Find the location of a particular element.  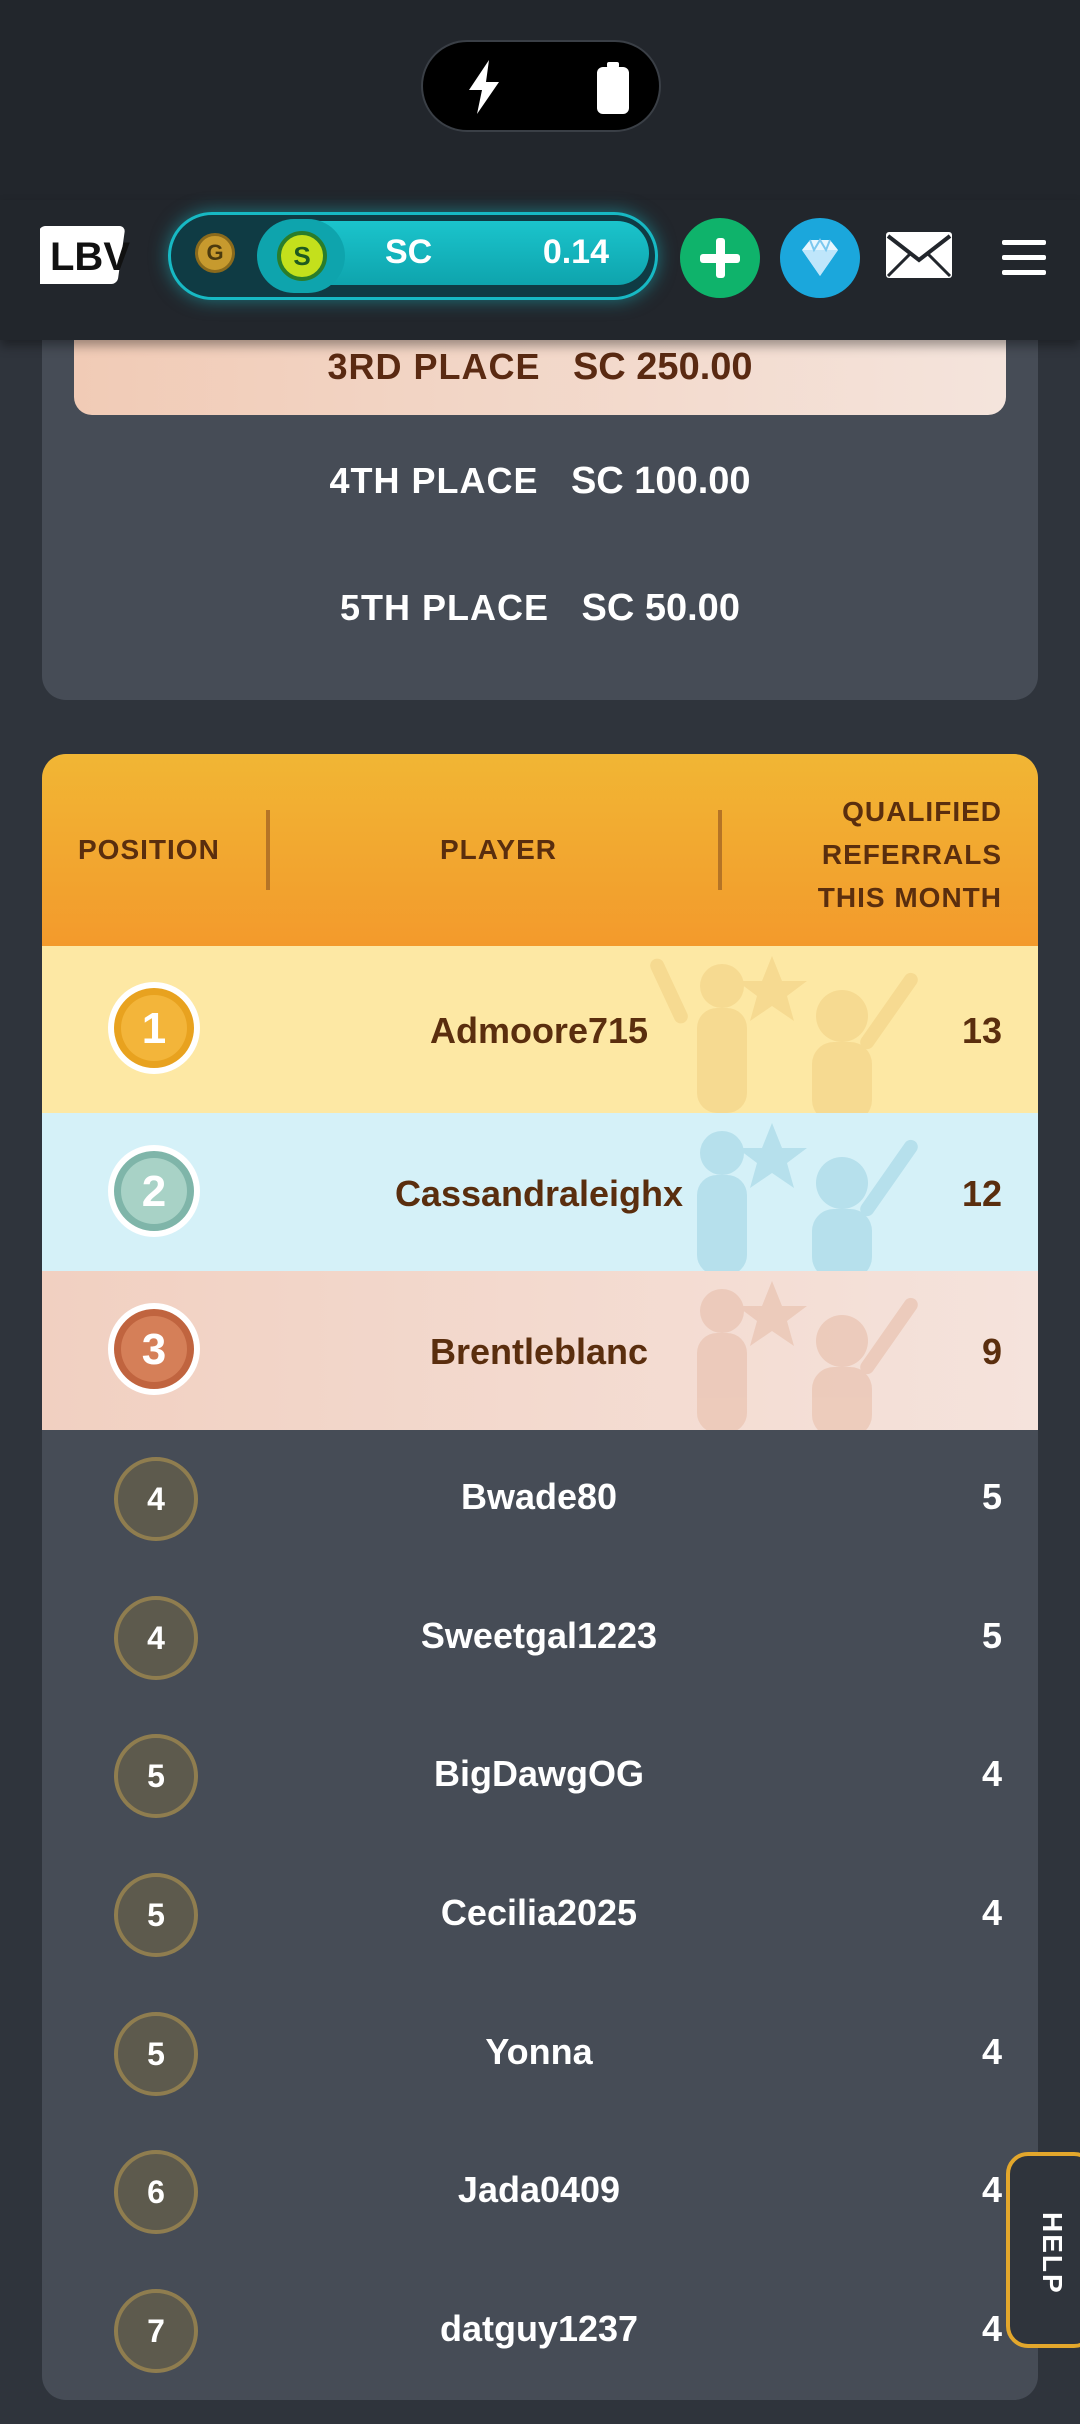

sweeps-coin-icon: S is located at coordinates (302, 256).